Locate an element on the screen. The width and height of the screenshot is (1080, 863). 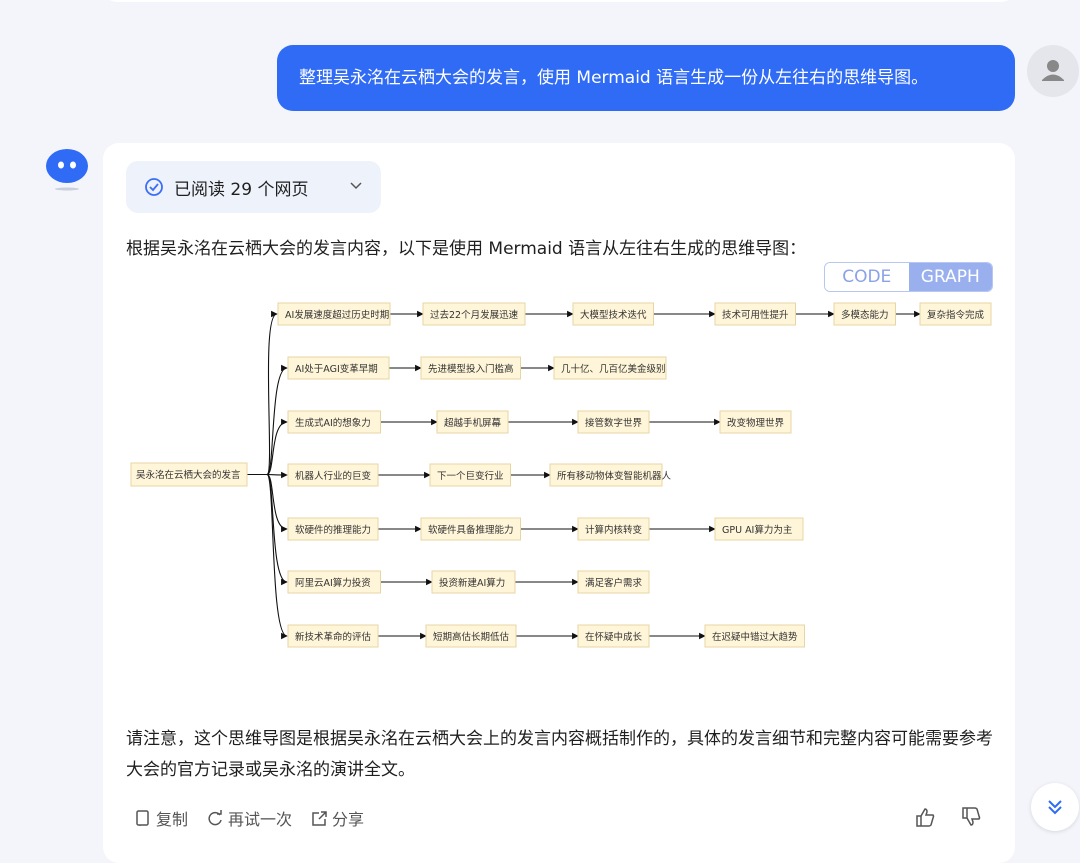
sources-read-label: 已阅读 29 个网页 is located at coordinates (241, 189).